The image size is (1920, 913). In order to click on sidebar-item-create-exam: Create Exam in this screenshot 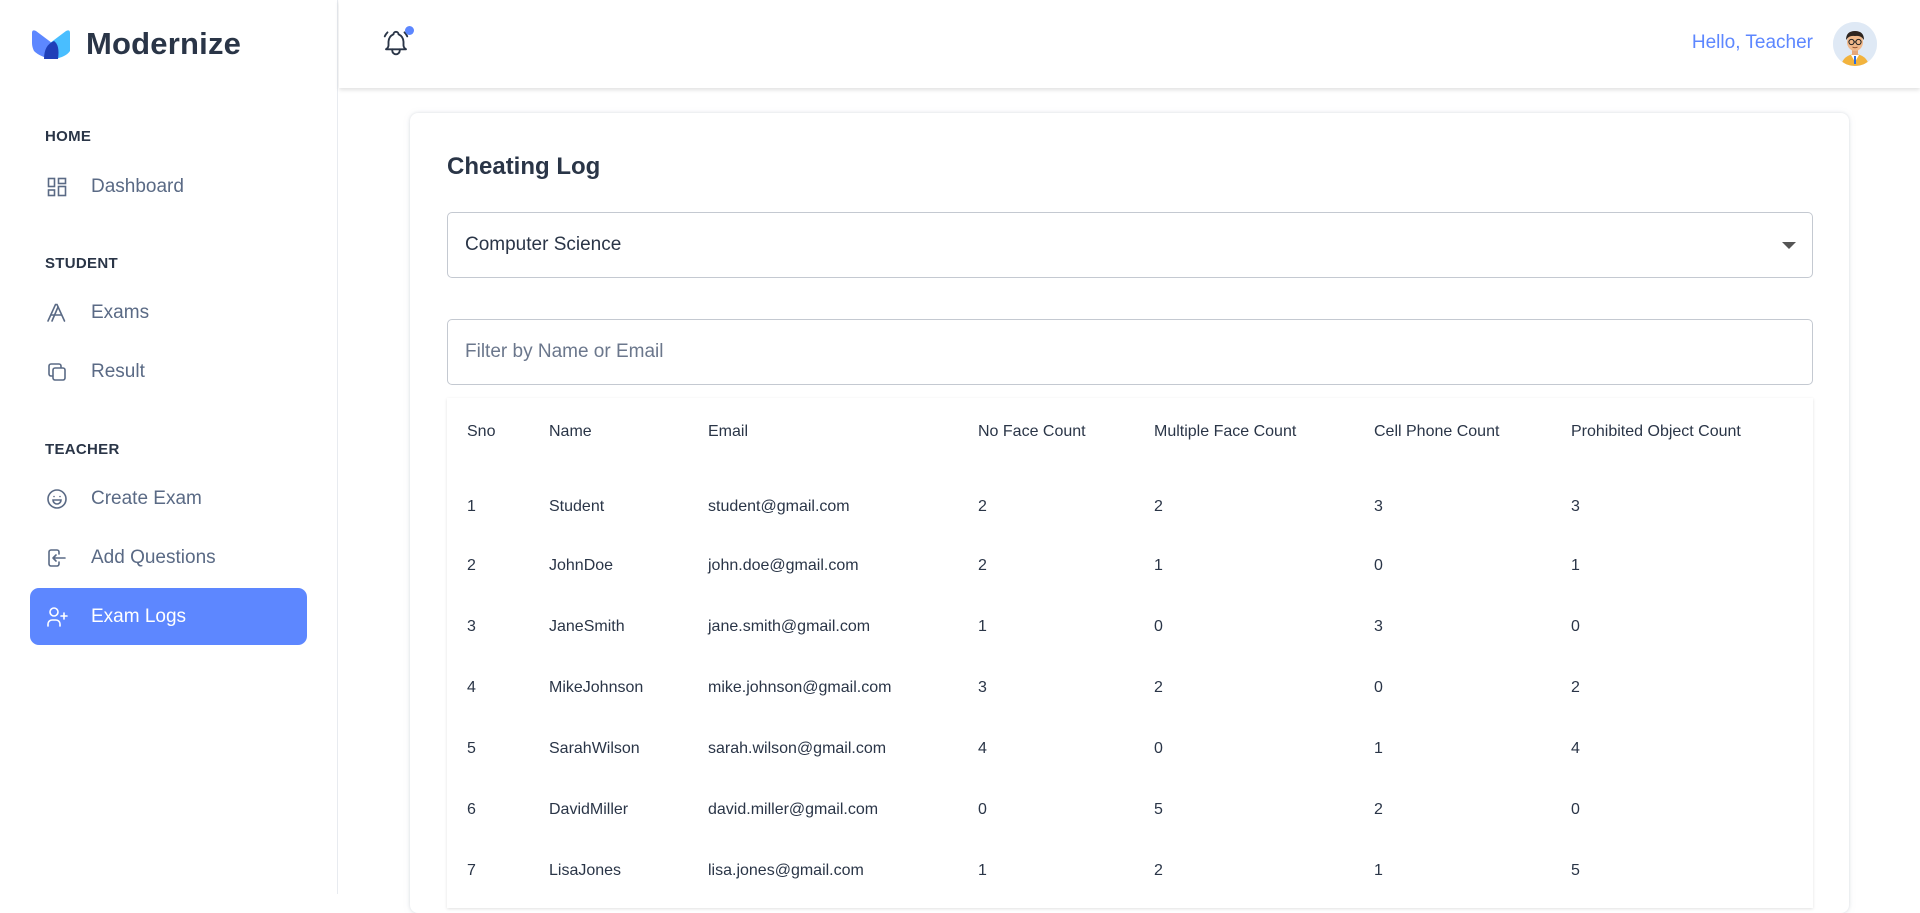, I will do `click(168, 498)`.